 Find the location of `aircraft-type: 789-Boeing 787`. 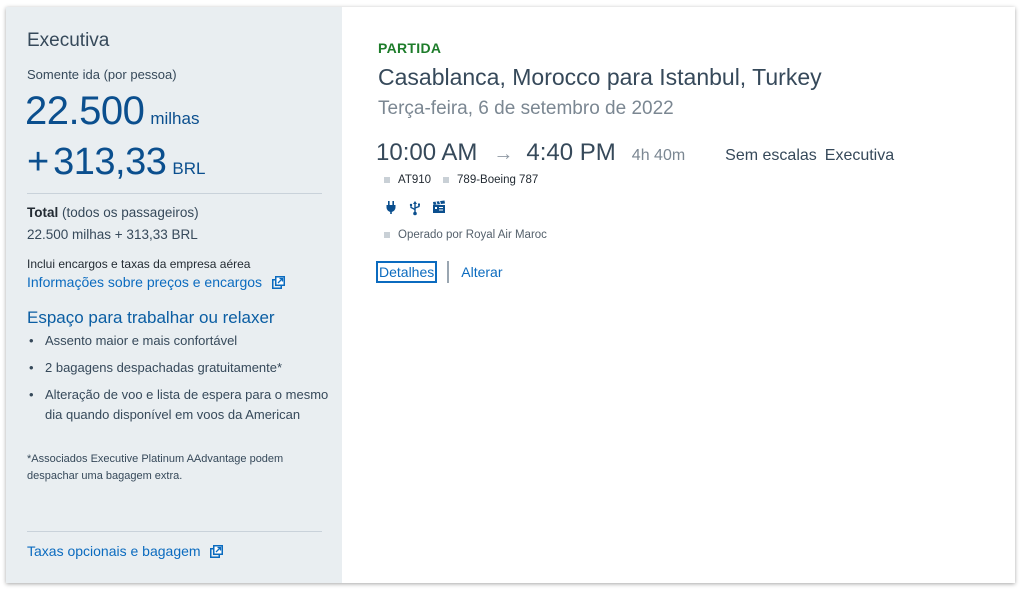

aircraft-type: 789-Boeing 787 is located at coordinates (498, 180).